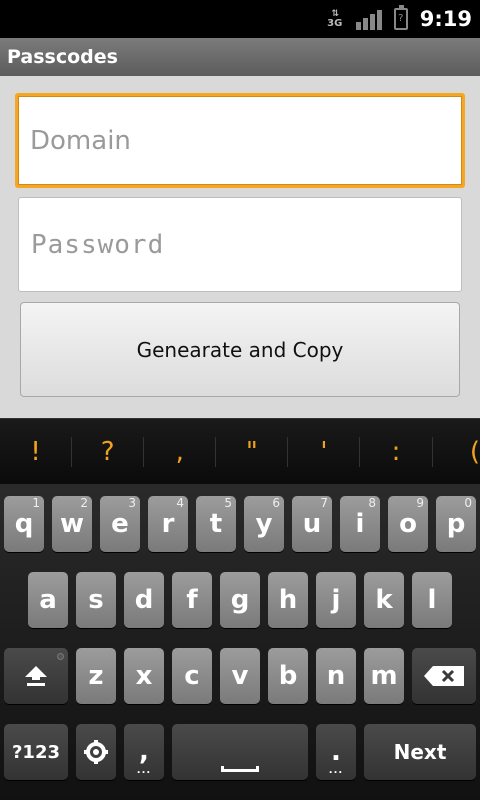  I want to click on key-o: o9, so click(408, 524).